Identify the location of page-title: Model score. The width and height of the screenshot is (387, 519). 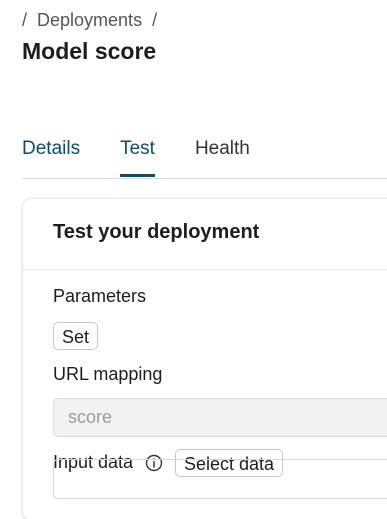
(89, 51).